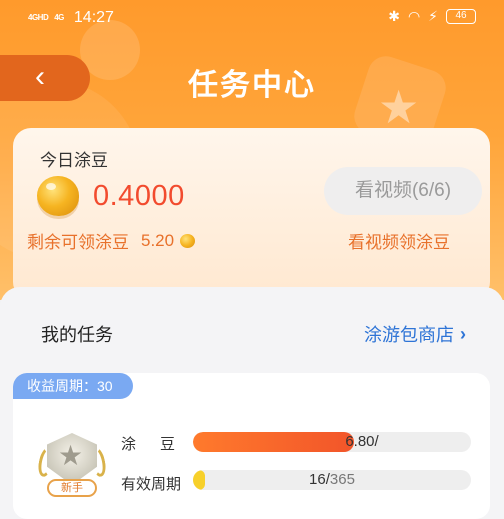  Describe the element at coordinates (158, 240) in the screenshot. I see `remaining-beans-value: 5.20` at that location.